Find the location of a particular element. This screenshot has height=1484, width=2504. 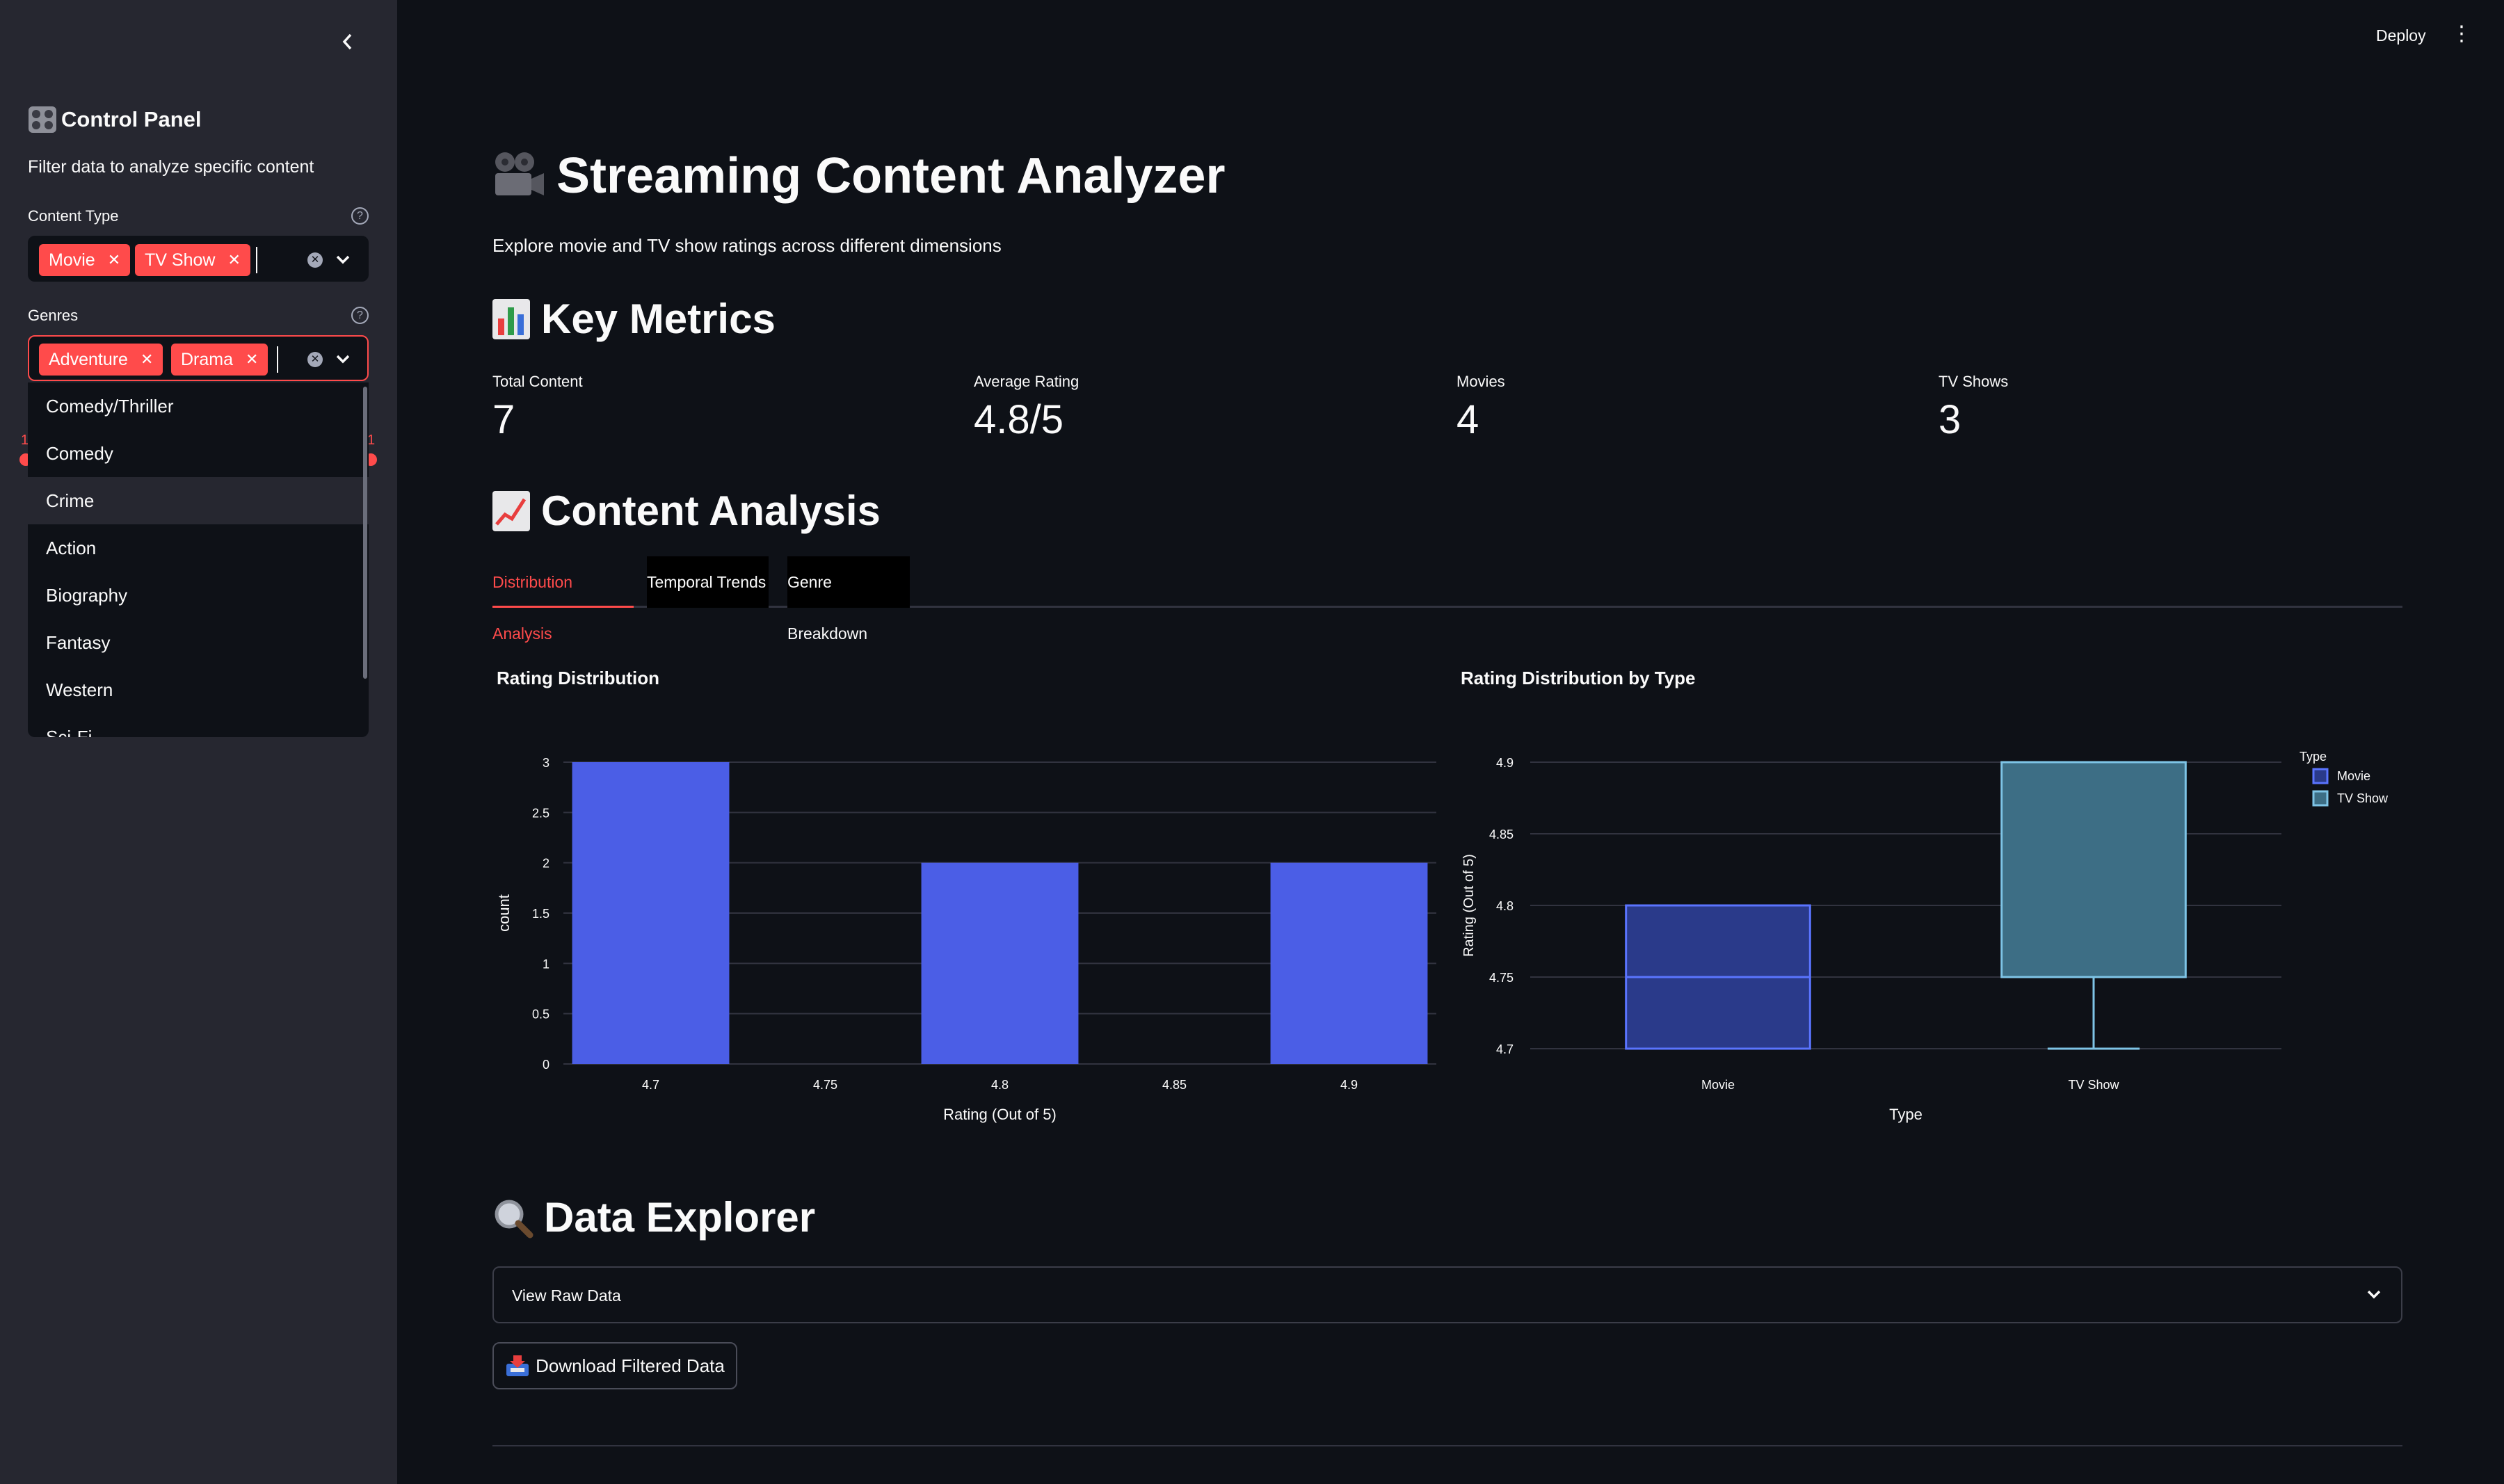

y-tick-label: 1.5 is located at coordinates (540, 914).